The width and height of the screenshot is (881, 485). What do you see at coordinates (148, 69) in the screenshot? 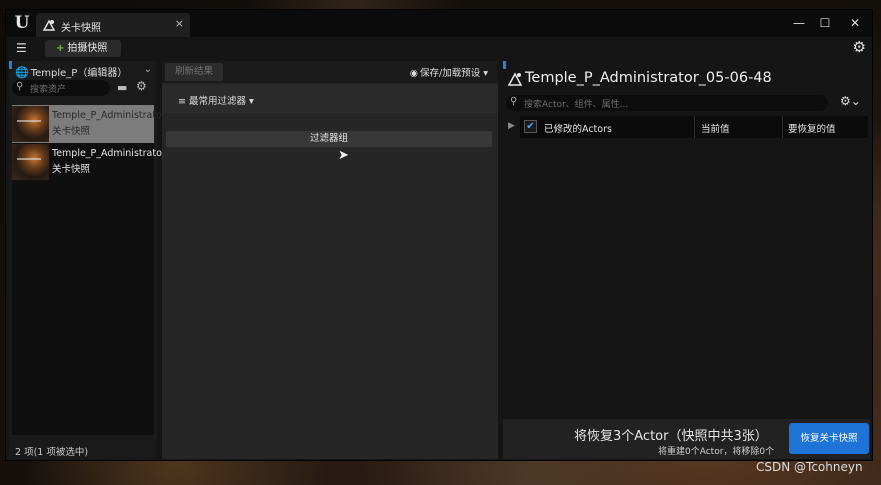
I see `chevron-down-icon: ⌄` at bounding box center [148, 69].